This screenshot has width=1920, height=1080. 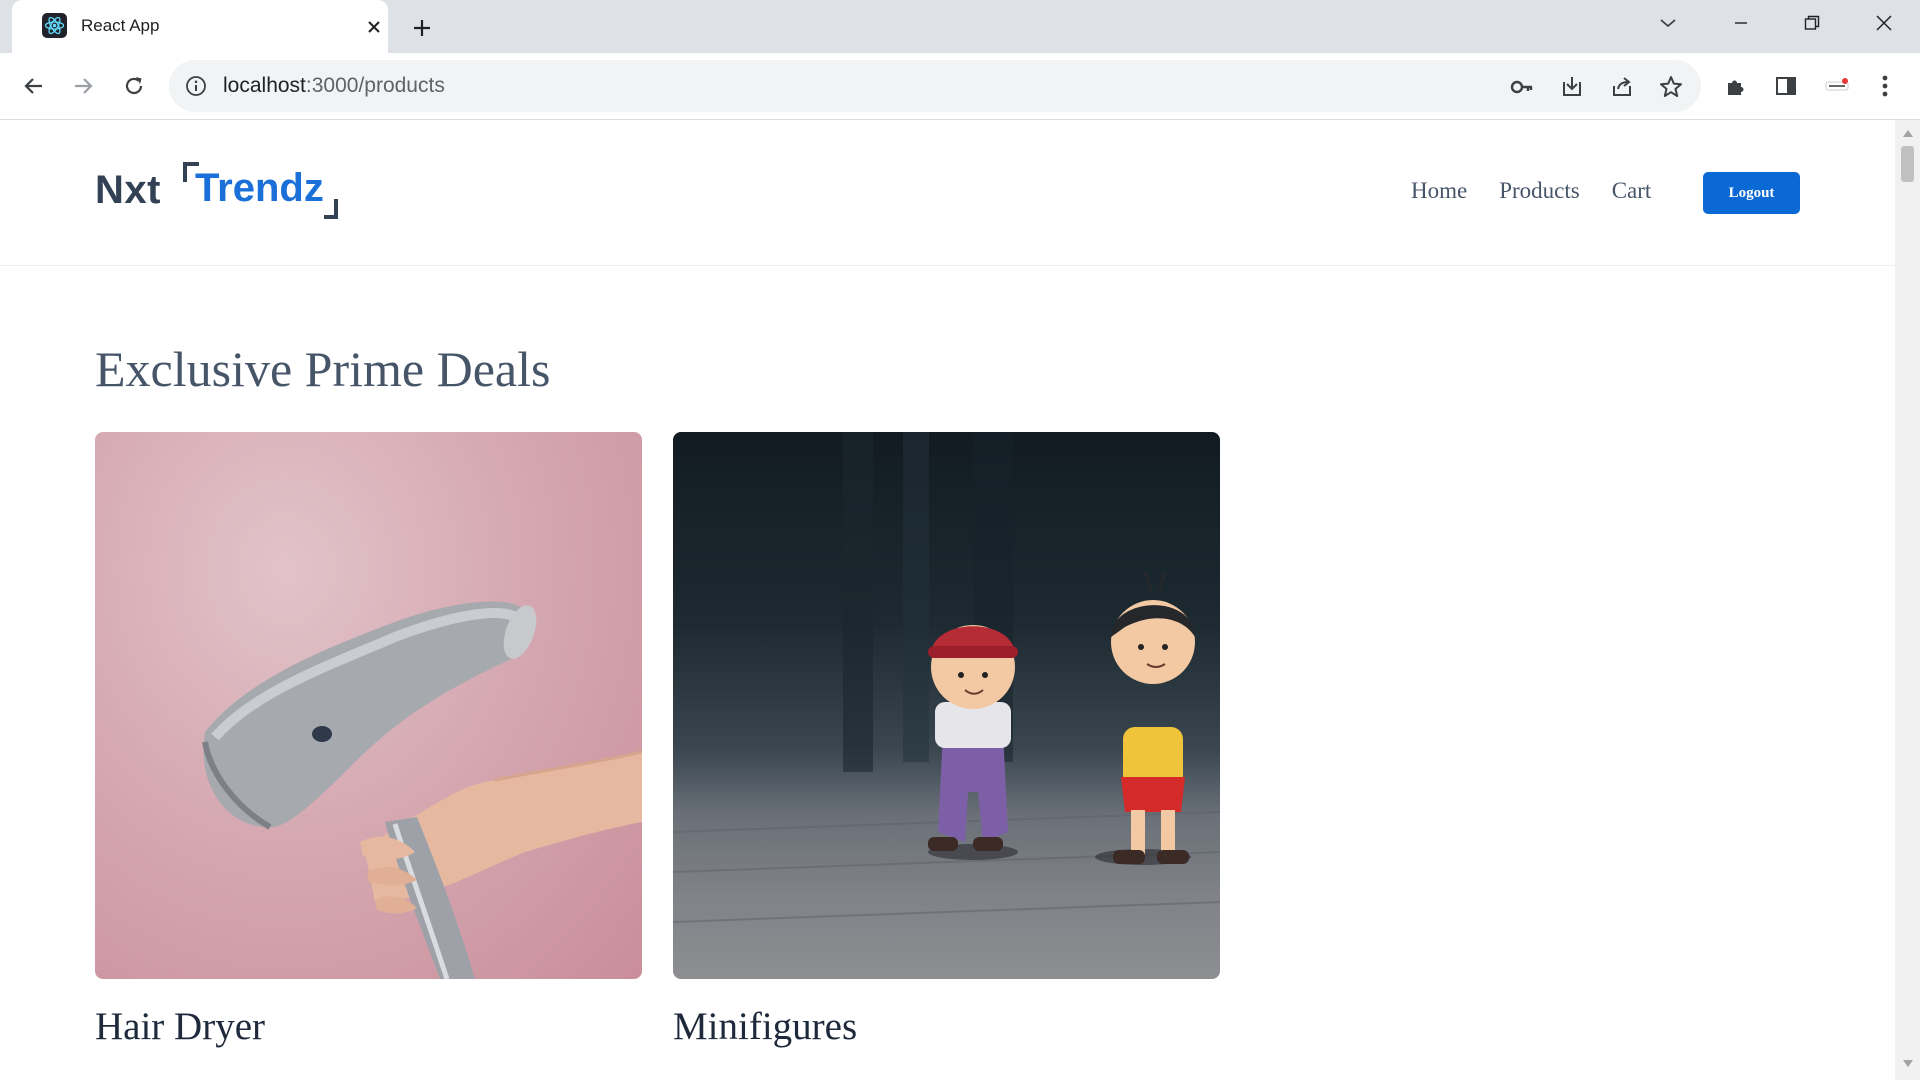 What do you see at coordinates (1885, 86) in the screenshot?
I see `more-menu-icon` at bounding box center [1885, 86].